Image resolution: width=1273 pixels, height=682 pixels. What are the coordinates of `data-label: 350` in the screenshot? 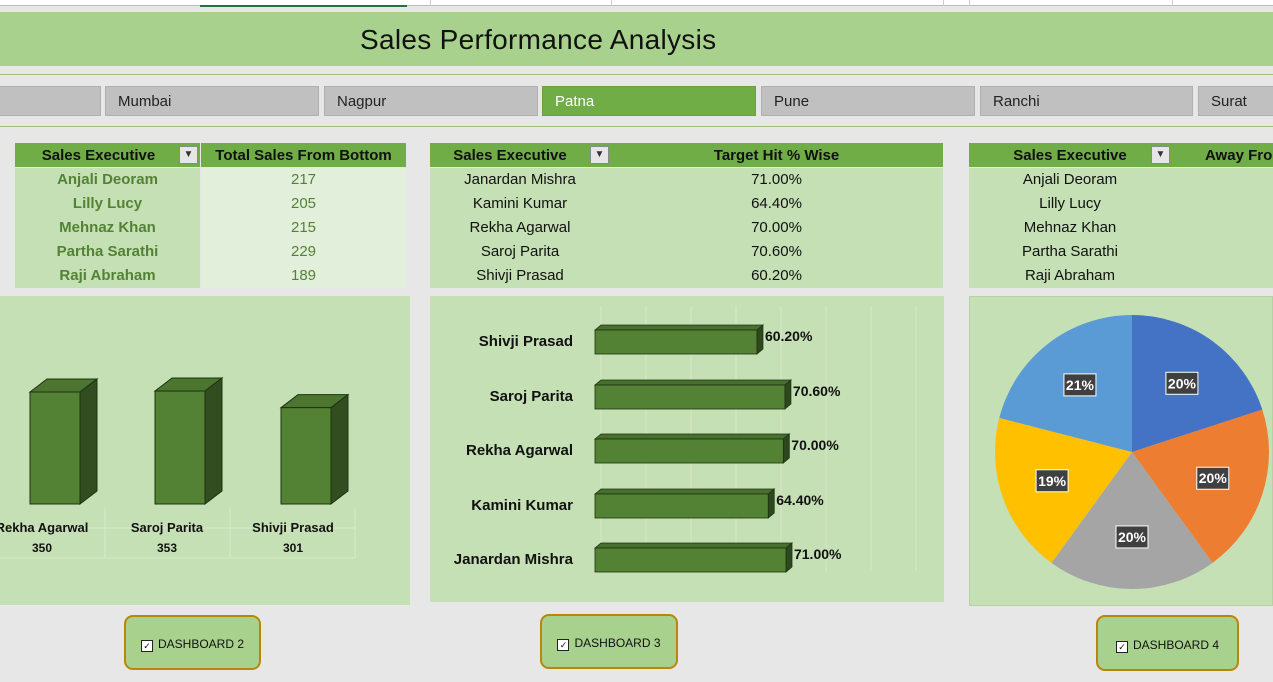 It's located at (42, 548).